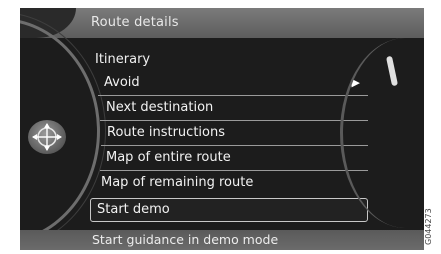 Image resolution: width=441 pixels, height=254 pixels. I want to click on menu-item-route-instructions: Route instructions, so click(234, 134).